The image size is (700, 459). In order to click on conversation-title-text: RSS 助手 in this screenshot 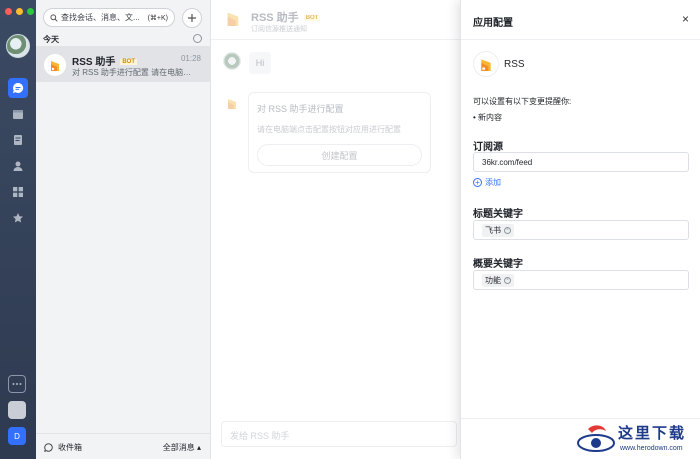, I will do `click(275, 18)`.